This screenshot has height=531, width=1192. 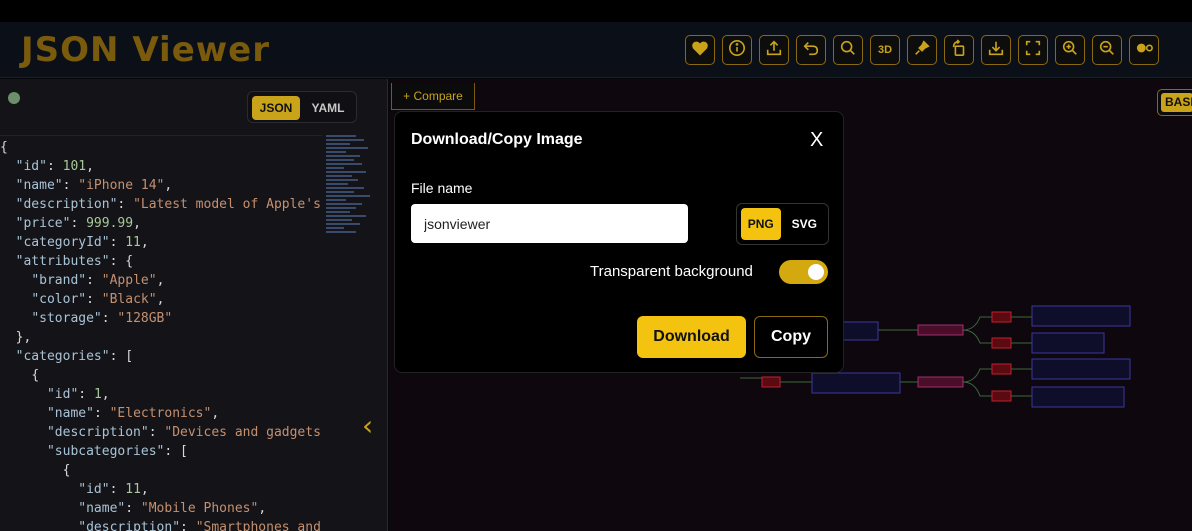 I want to click on code-line: "description": "Devices and gadgets", so click(x=184, y=432).